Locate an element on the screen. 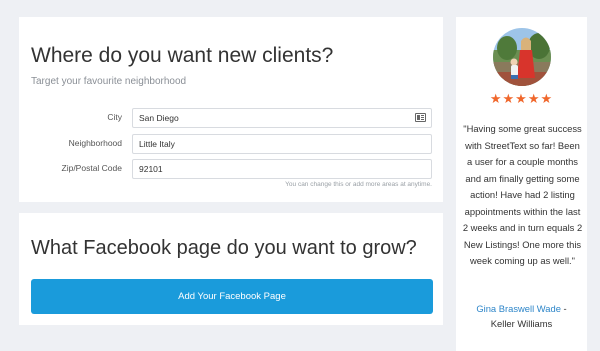 Image resolution: width=600 pixels, height=351 pixels. facebook-title: What Facebook page do you want to grow? is located at coordinates (224, 248).